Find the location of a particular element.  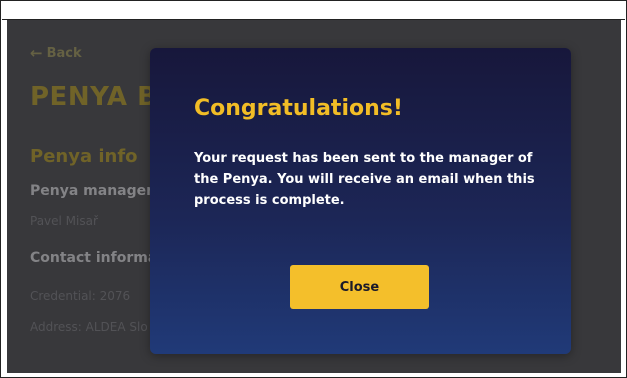

close-button: Close is located at coordinates (359, 287).